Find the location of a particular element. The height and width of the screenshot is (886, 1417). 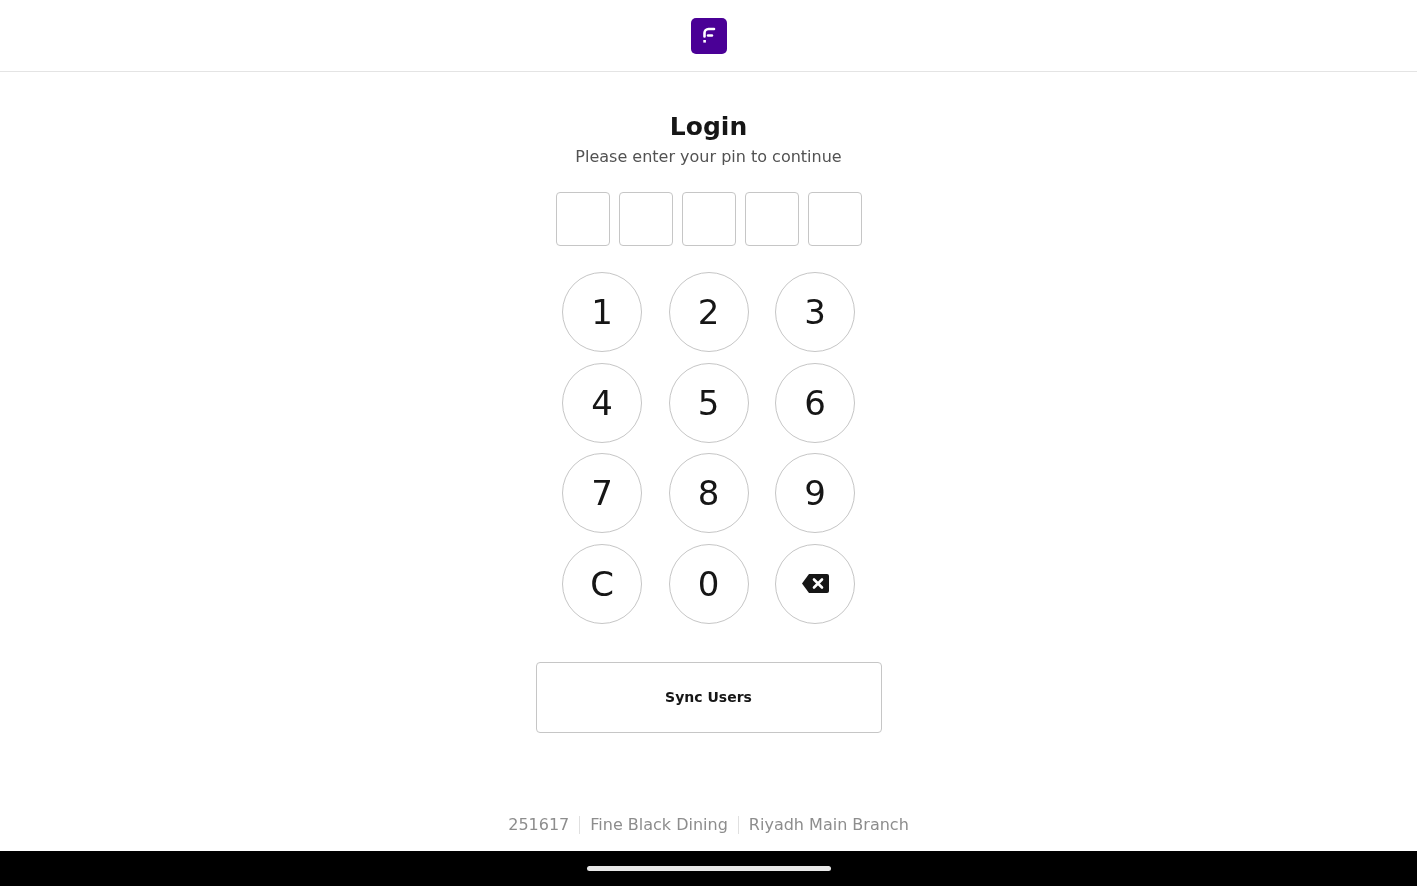

keypad-key: 5 is located at coordinates (708, 402).